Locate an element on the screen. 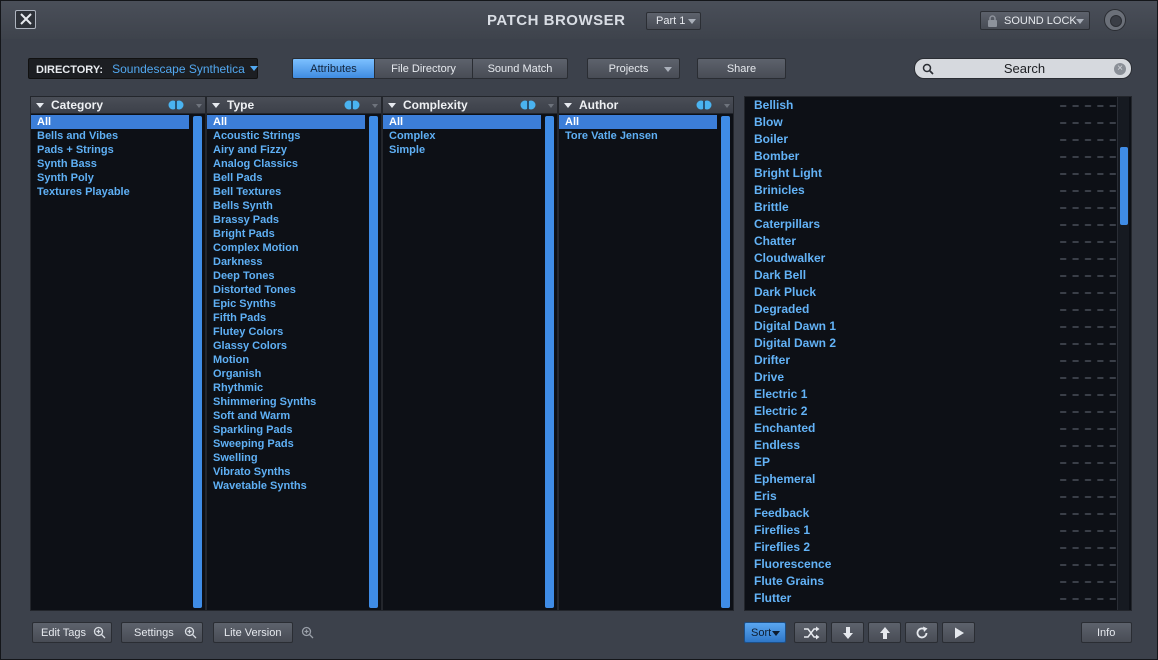 The width and height of the screenshot is (1158, 660). results-scrollbar is located at coordinates (1123, 353).